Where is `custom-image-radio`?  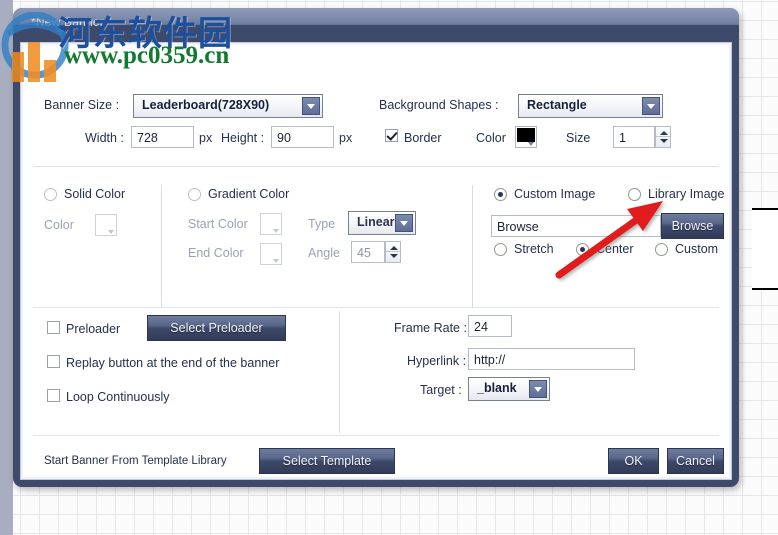 custom-image-radio is located at coordinates (500, 194).